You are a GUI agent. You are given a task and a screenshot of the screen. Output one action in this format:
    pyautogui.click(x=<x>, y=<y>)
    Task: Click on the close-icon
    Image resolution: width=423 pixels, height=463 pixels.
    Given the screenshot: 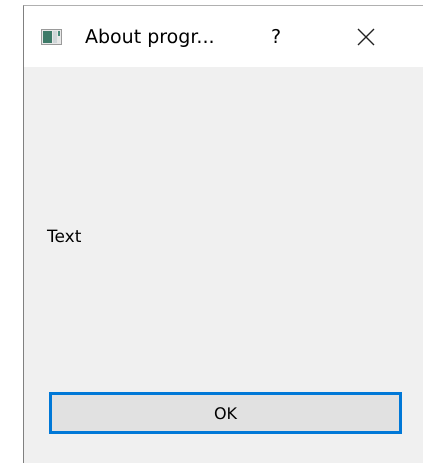 What is the action you would take?
    pyautogui.click(x=366, y=37)
    